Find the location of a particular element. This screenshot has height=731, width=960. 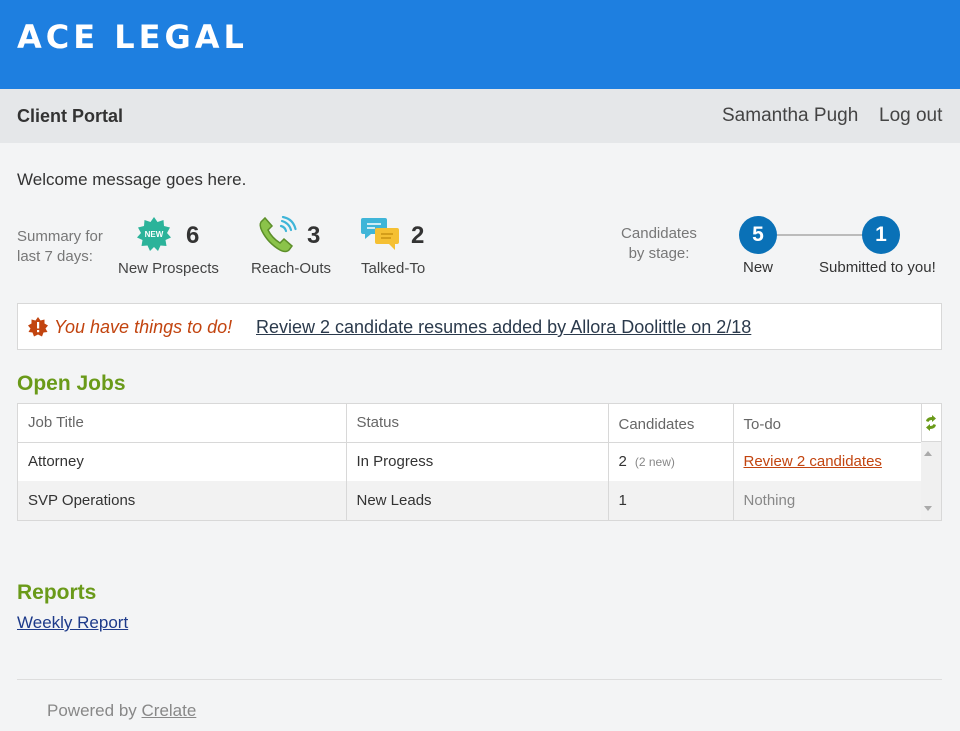

job-candidates-cell: 2 (2 new) is located at coordinates (671, 461).